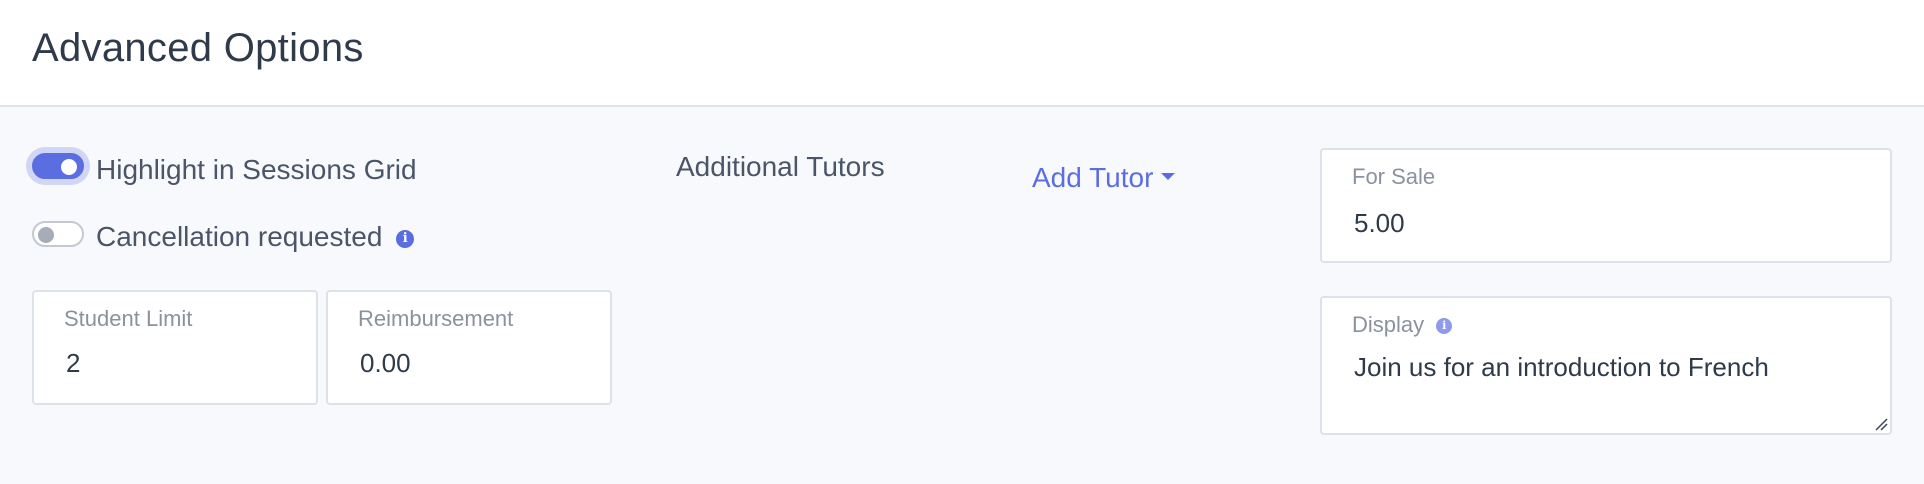  What do you see at coordinates (436, 318) in the screenshot?
I see `reimbursement-label: Reimbursement` at bounding box center [436, 318].